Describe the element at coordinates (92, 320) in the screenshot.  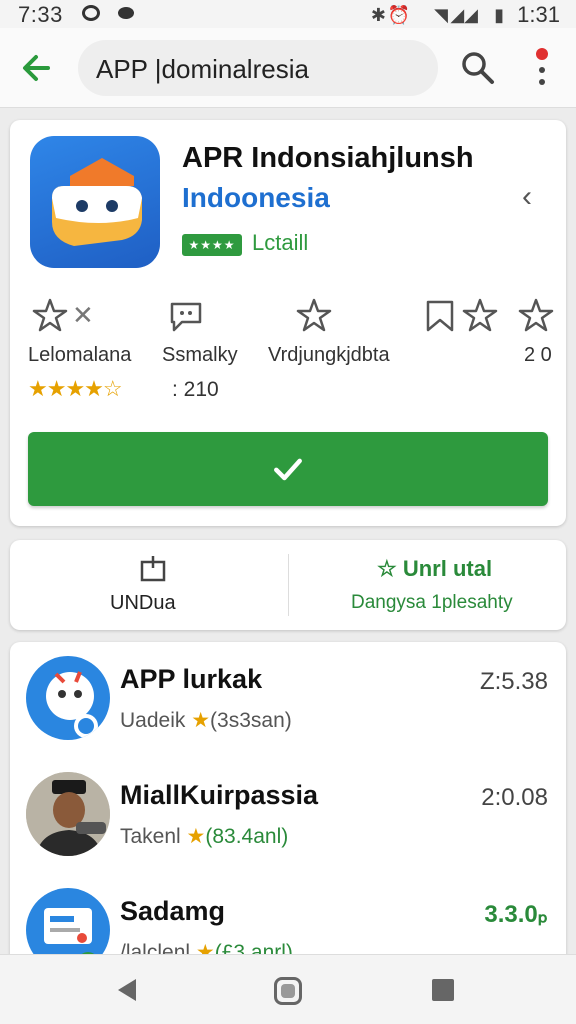
I see `close-icon: ✕` at that location.